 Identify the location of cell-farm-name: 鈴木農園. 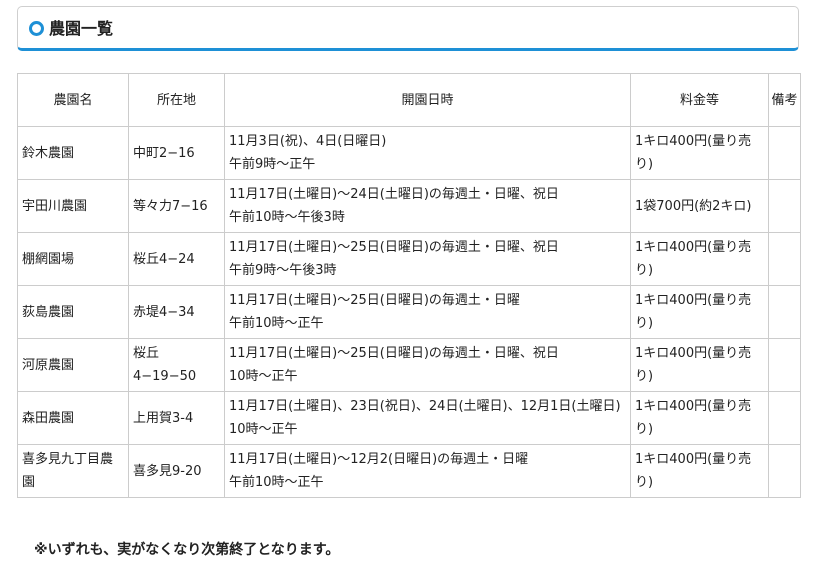
(73, 153).